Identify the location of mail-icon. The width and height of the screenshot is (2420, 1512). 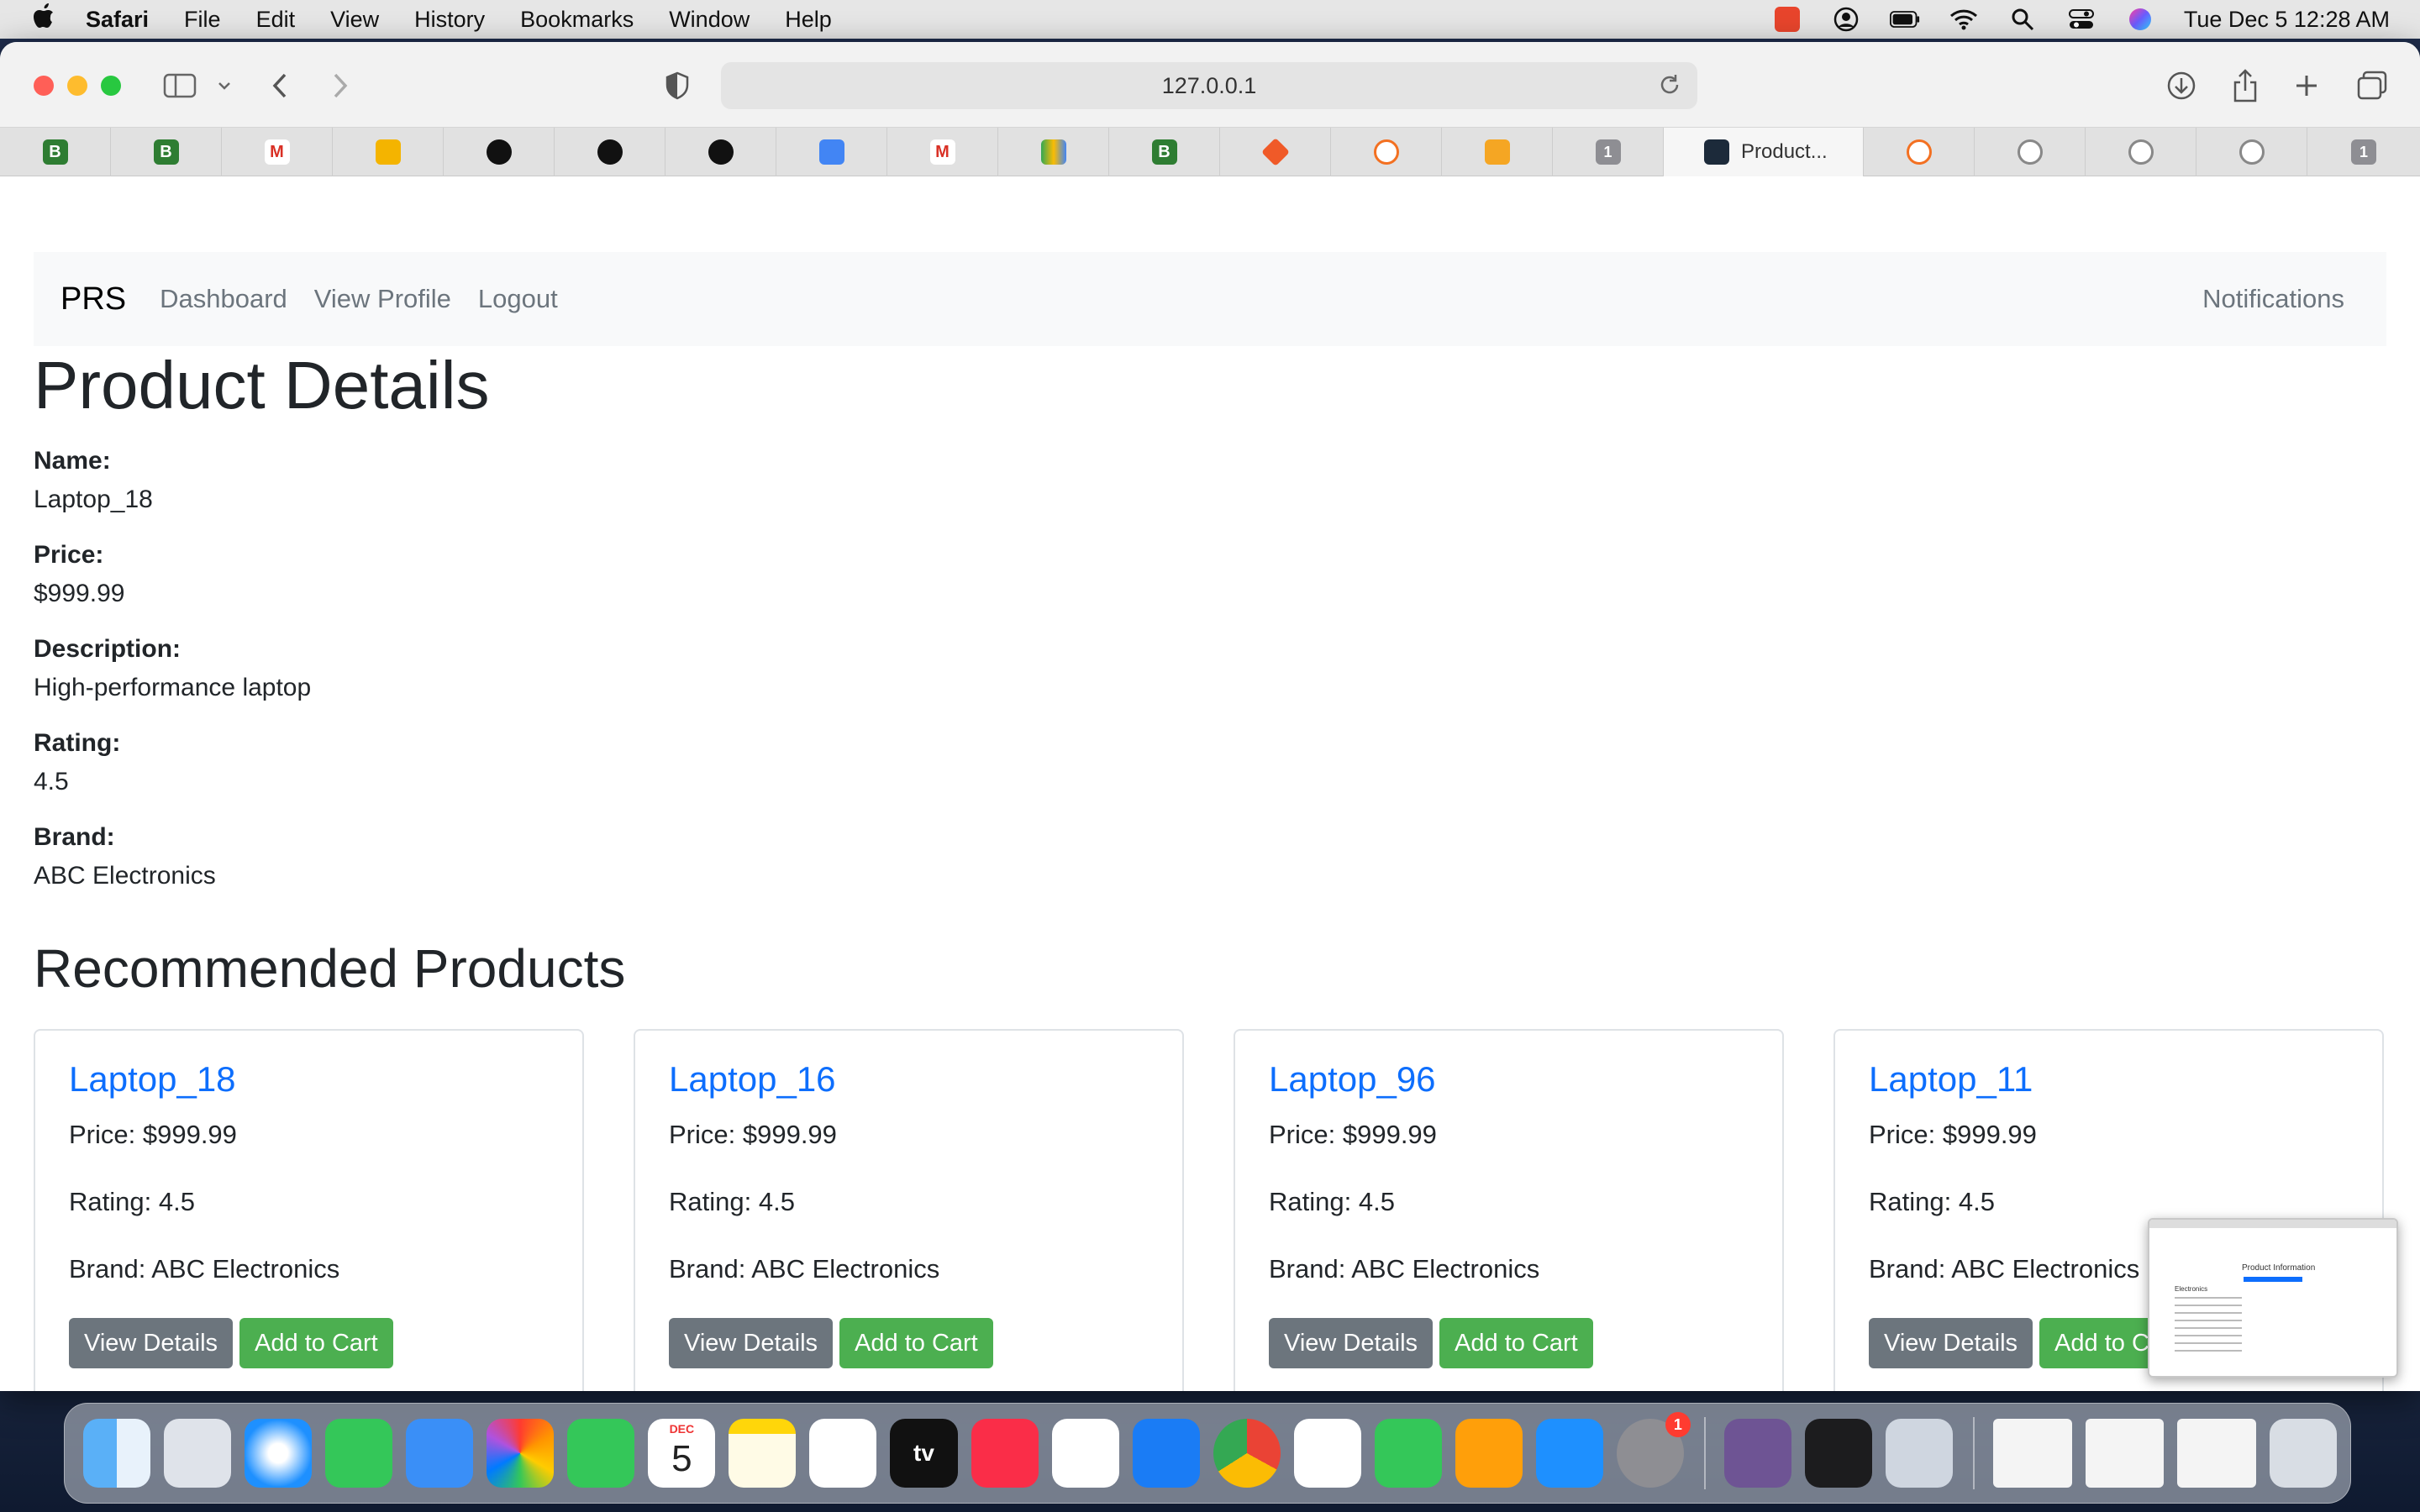
(440, 1453).